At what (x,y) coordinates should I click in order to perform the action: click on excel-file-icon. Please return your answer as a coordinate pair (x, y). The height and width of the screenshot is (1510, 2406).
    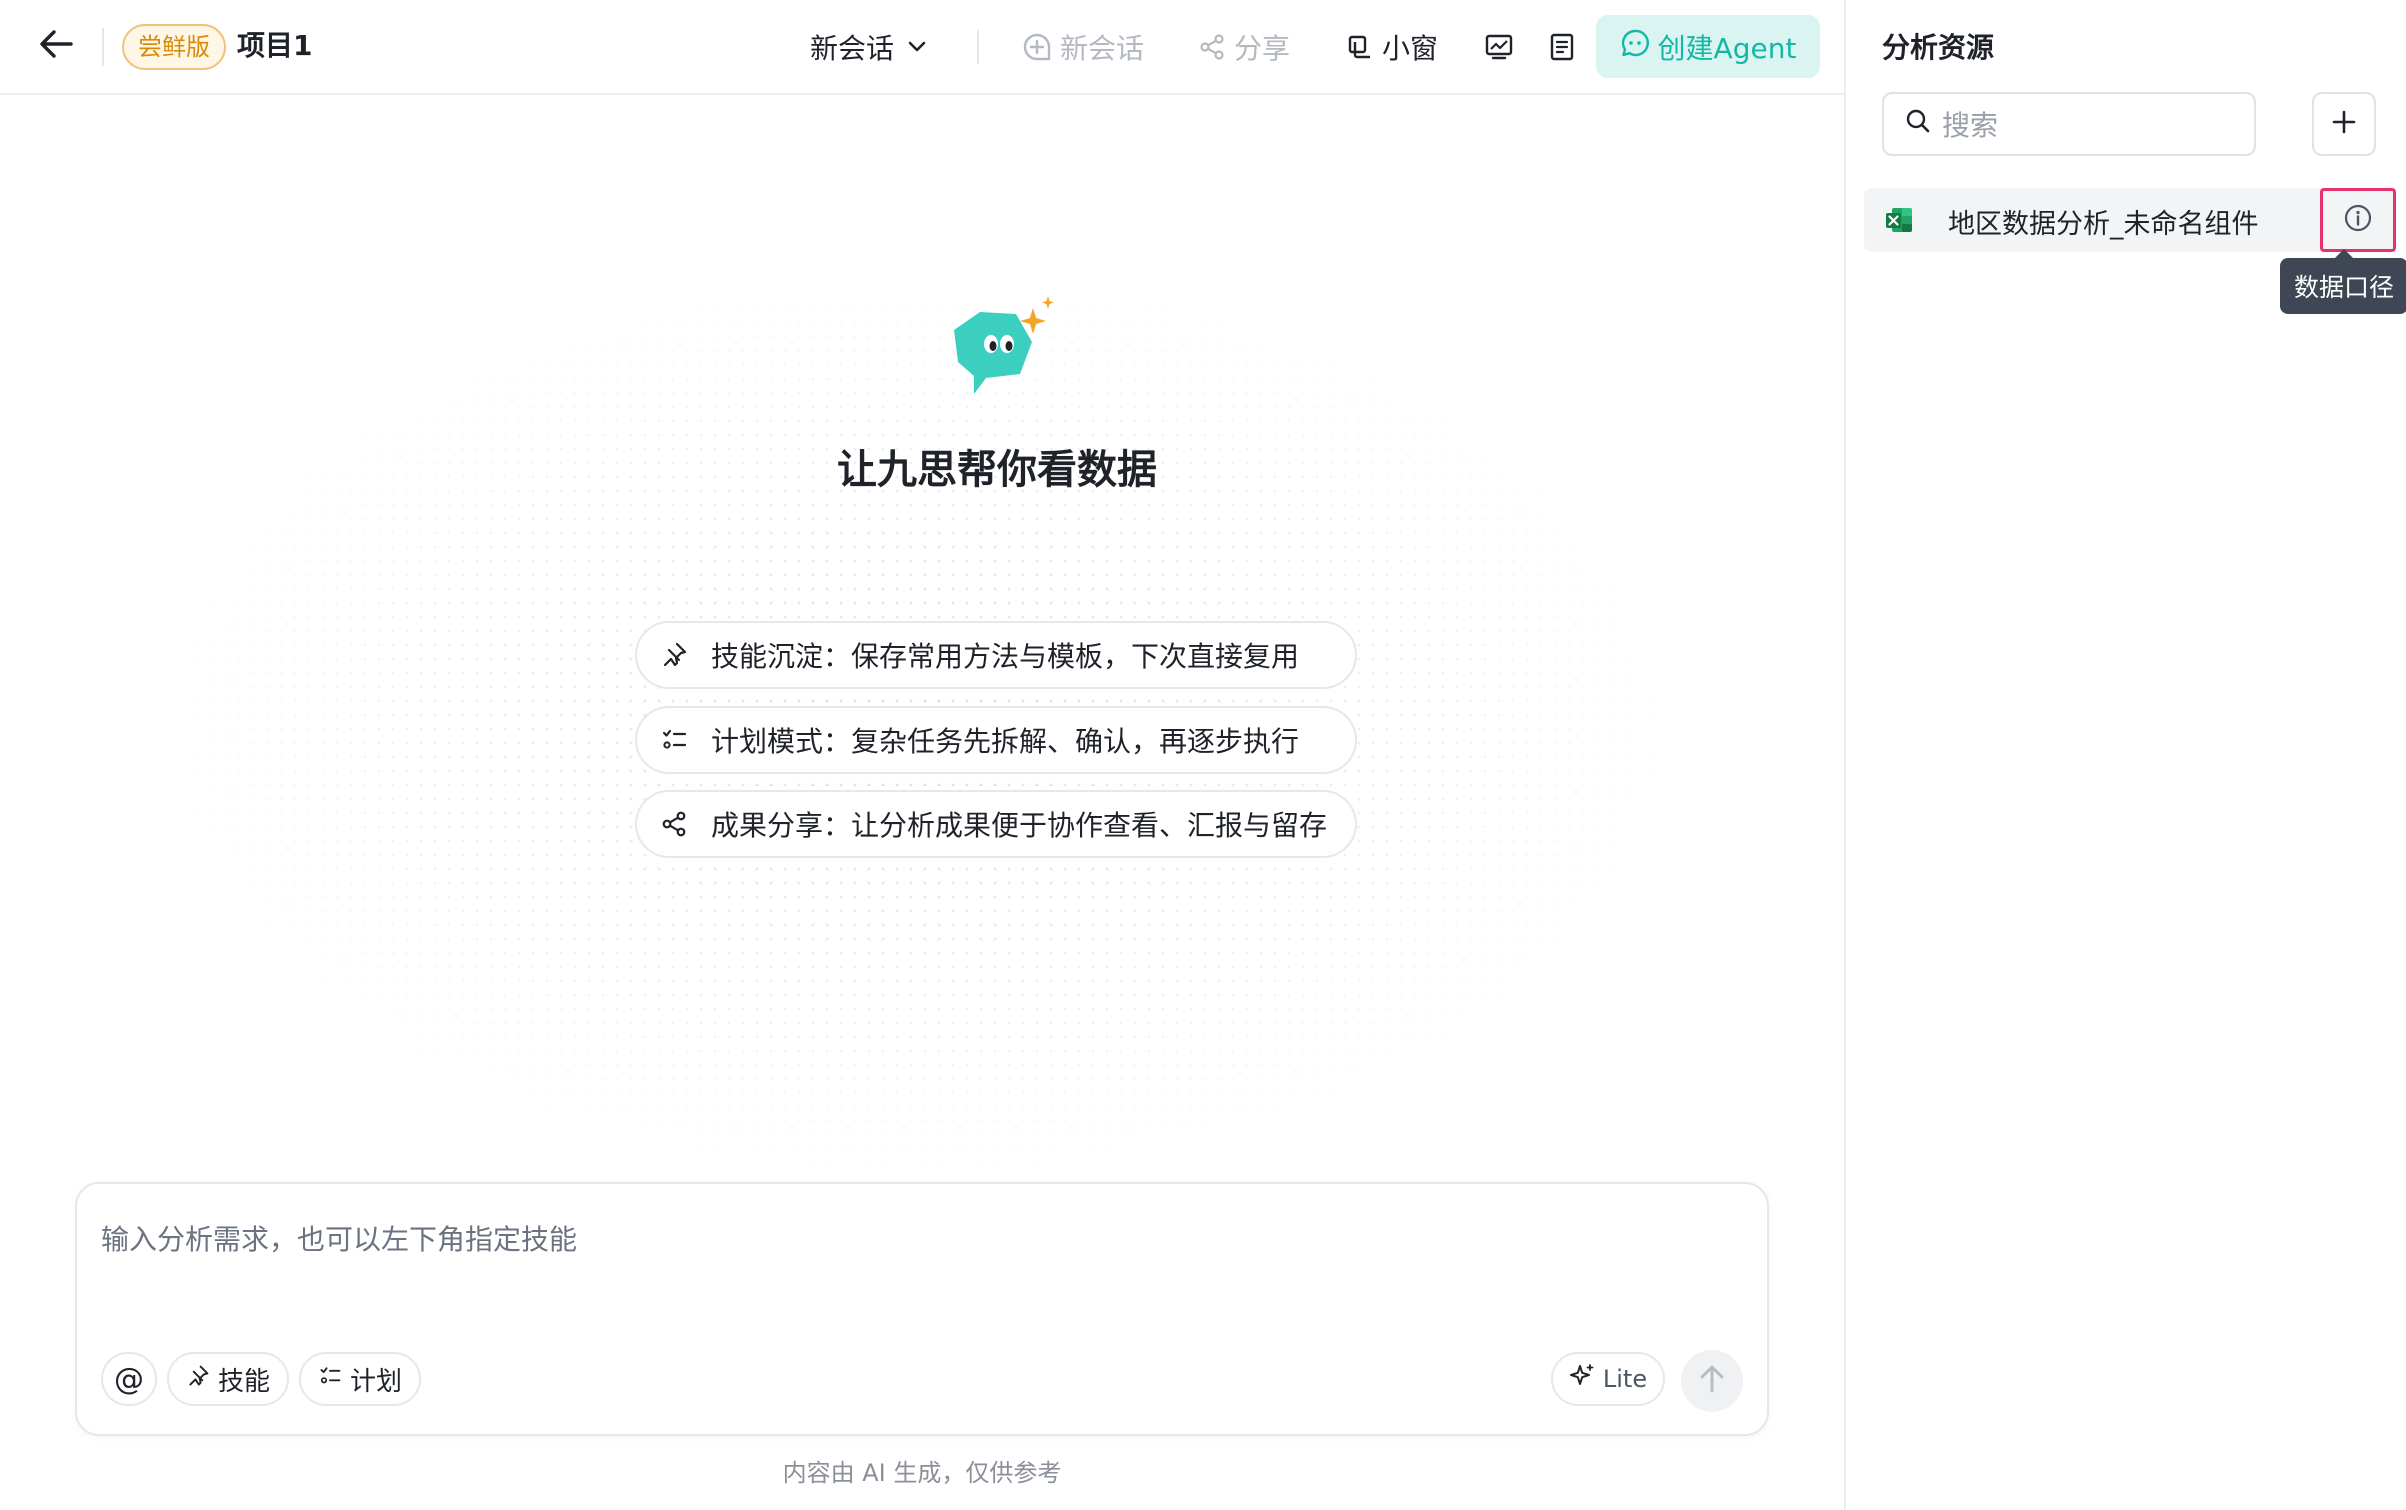
    Looking at the image, I should click on (1899, 220).